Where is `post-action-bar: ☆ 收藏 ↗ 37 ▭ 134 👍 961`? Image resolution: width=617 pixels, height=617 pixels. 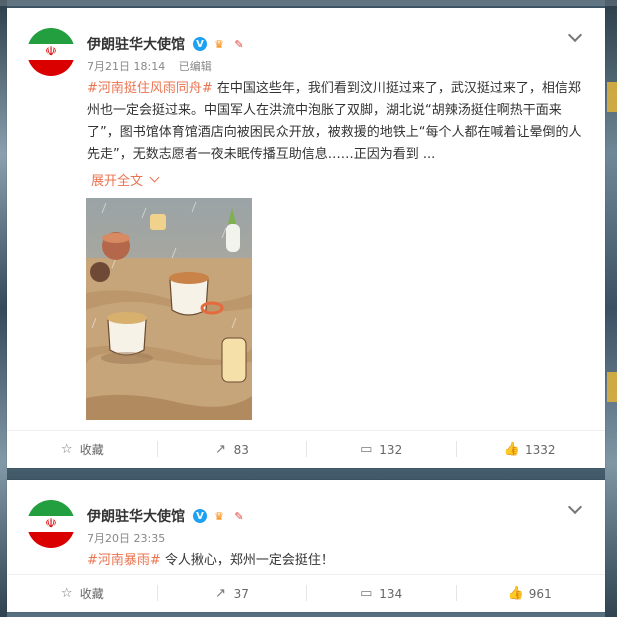 post-action-bar: ☆ 收藏 ↗ 37 ▭ 134 👍 961 is located at coordinates (306, 593).